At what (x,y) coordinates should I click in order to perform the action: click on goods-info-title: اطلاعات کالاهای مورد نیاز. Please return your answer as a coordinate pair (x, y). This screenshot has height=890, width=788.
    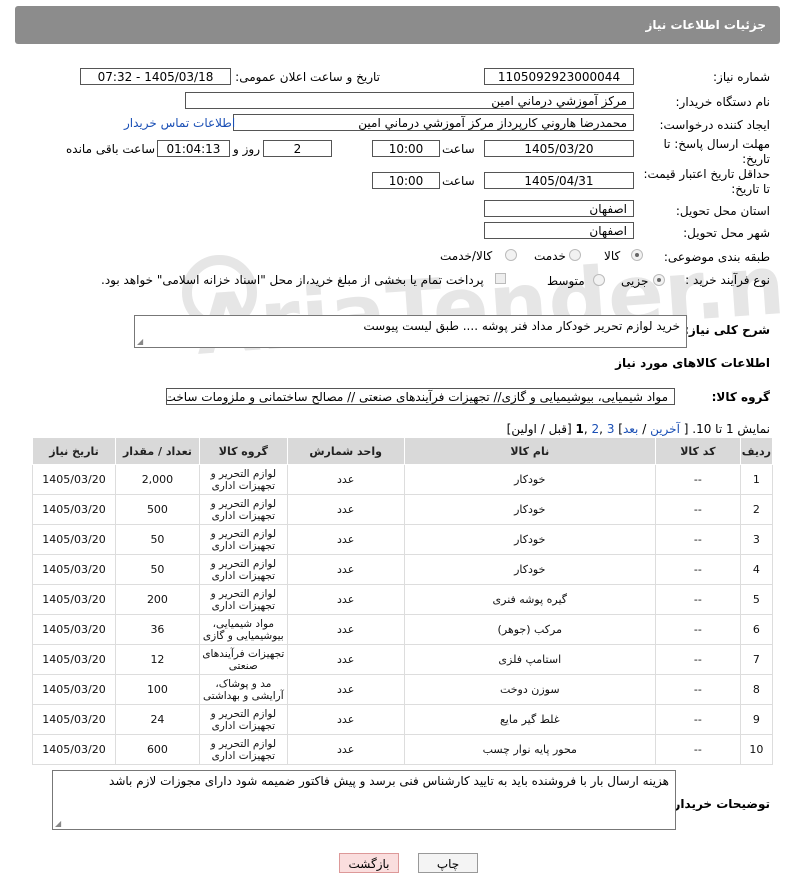
    Looking at the image, I should click on (692, 363).